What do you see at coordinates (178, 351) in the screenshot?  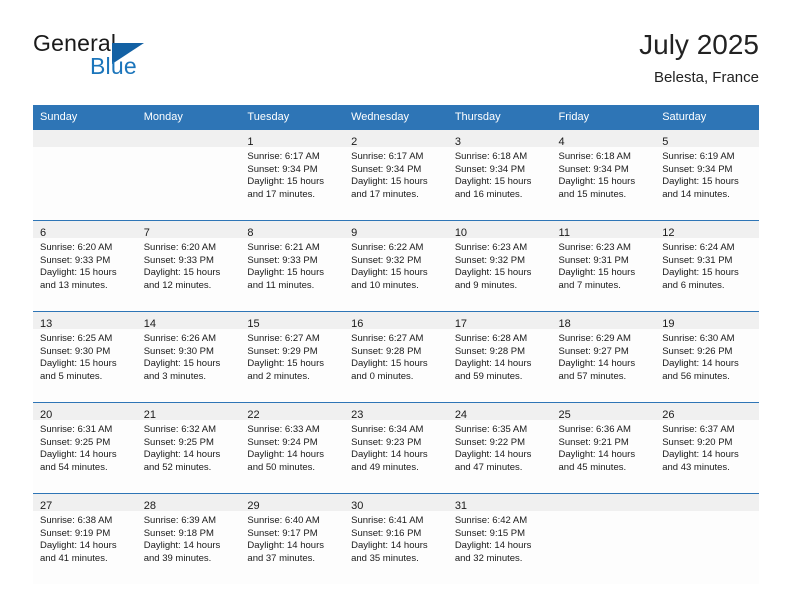 I see `day-detail-line: Sunset: 9:30 PM` at bounding box center [178, 351].